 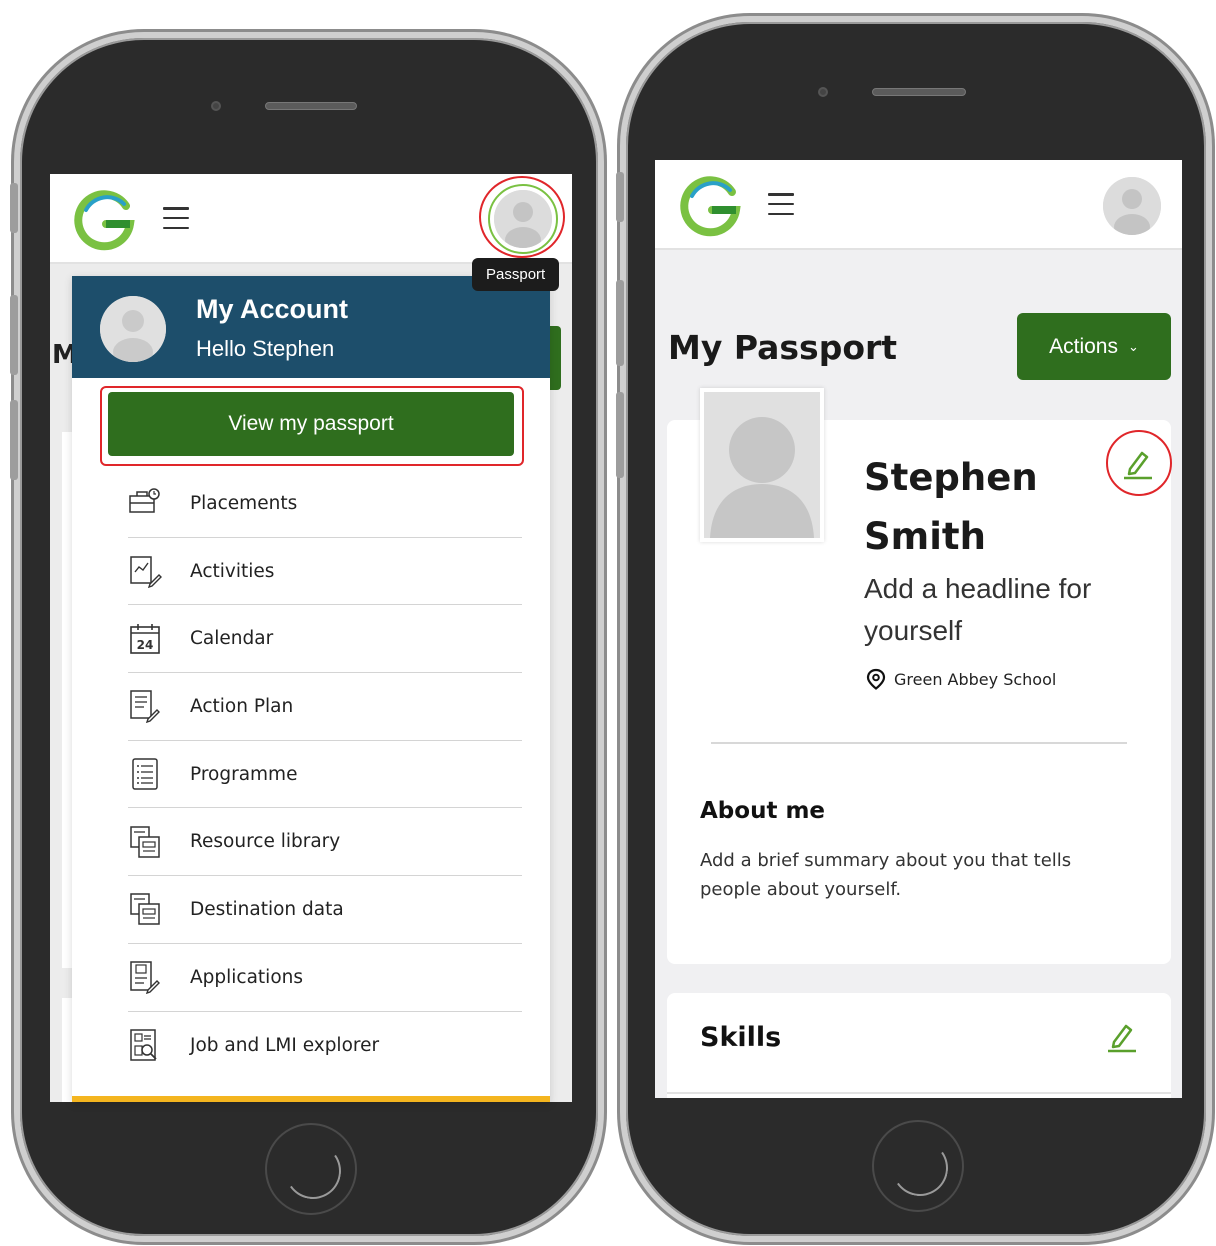 I want to click on menu-label: Destination data, so click(x=267, y=909).